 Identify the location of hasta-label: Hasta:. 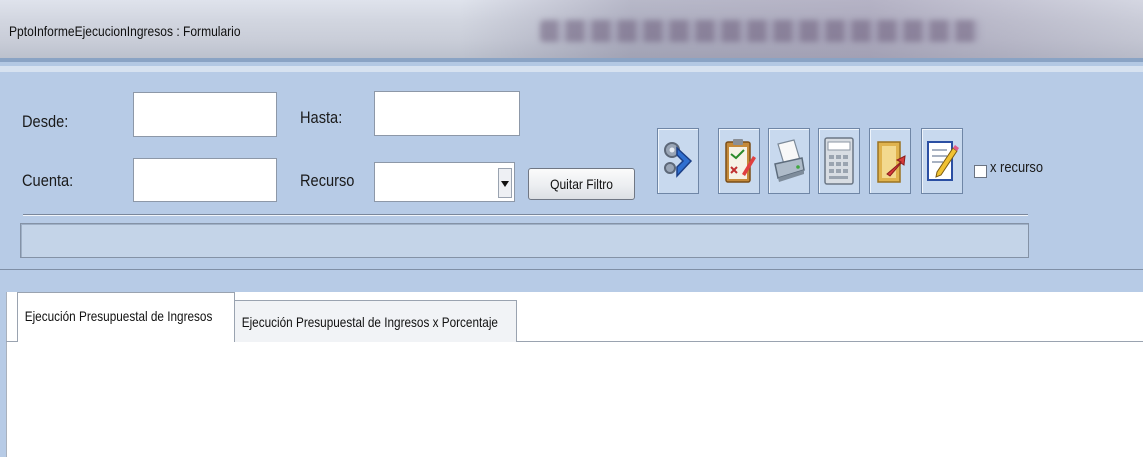
(321, 117).